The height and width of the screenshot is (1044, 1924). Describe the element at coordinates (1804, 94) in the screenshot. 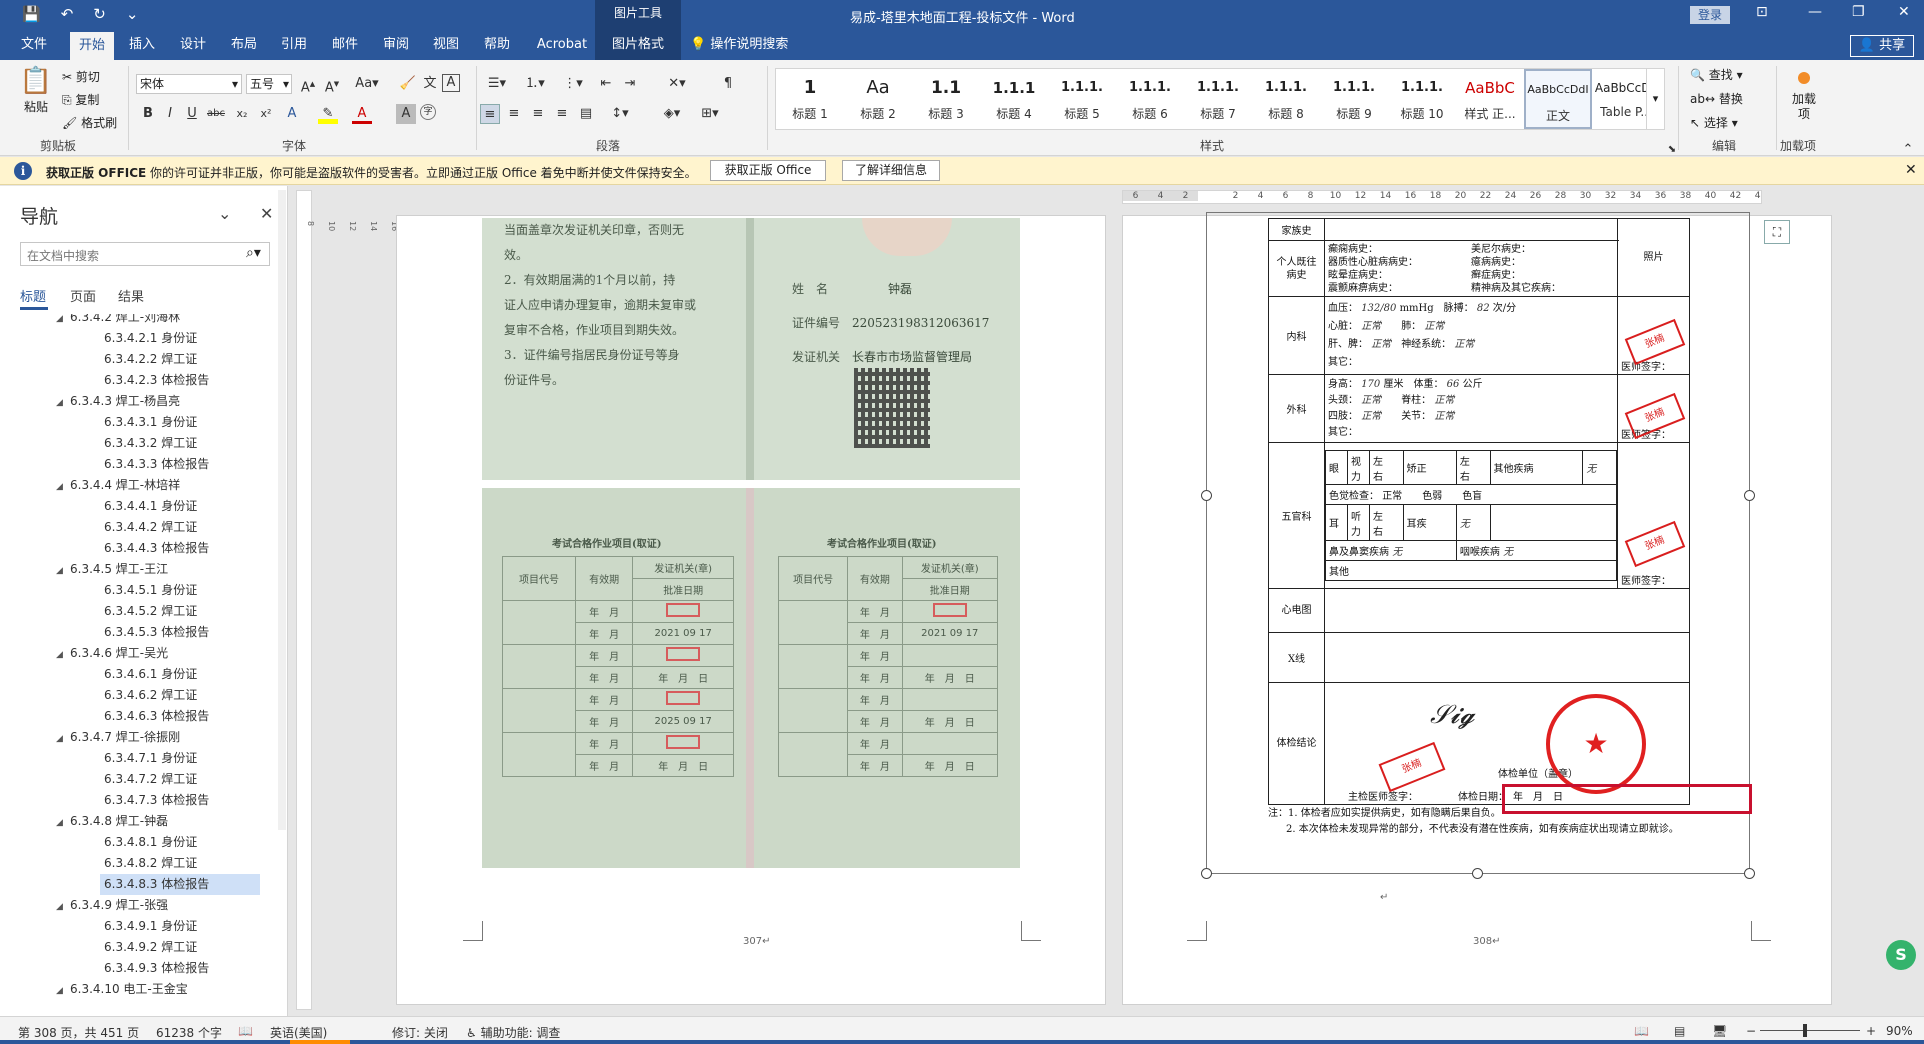

I see `addins-button: 加载项` at that location.